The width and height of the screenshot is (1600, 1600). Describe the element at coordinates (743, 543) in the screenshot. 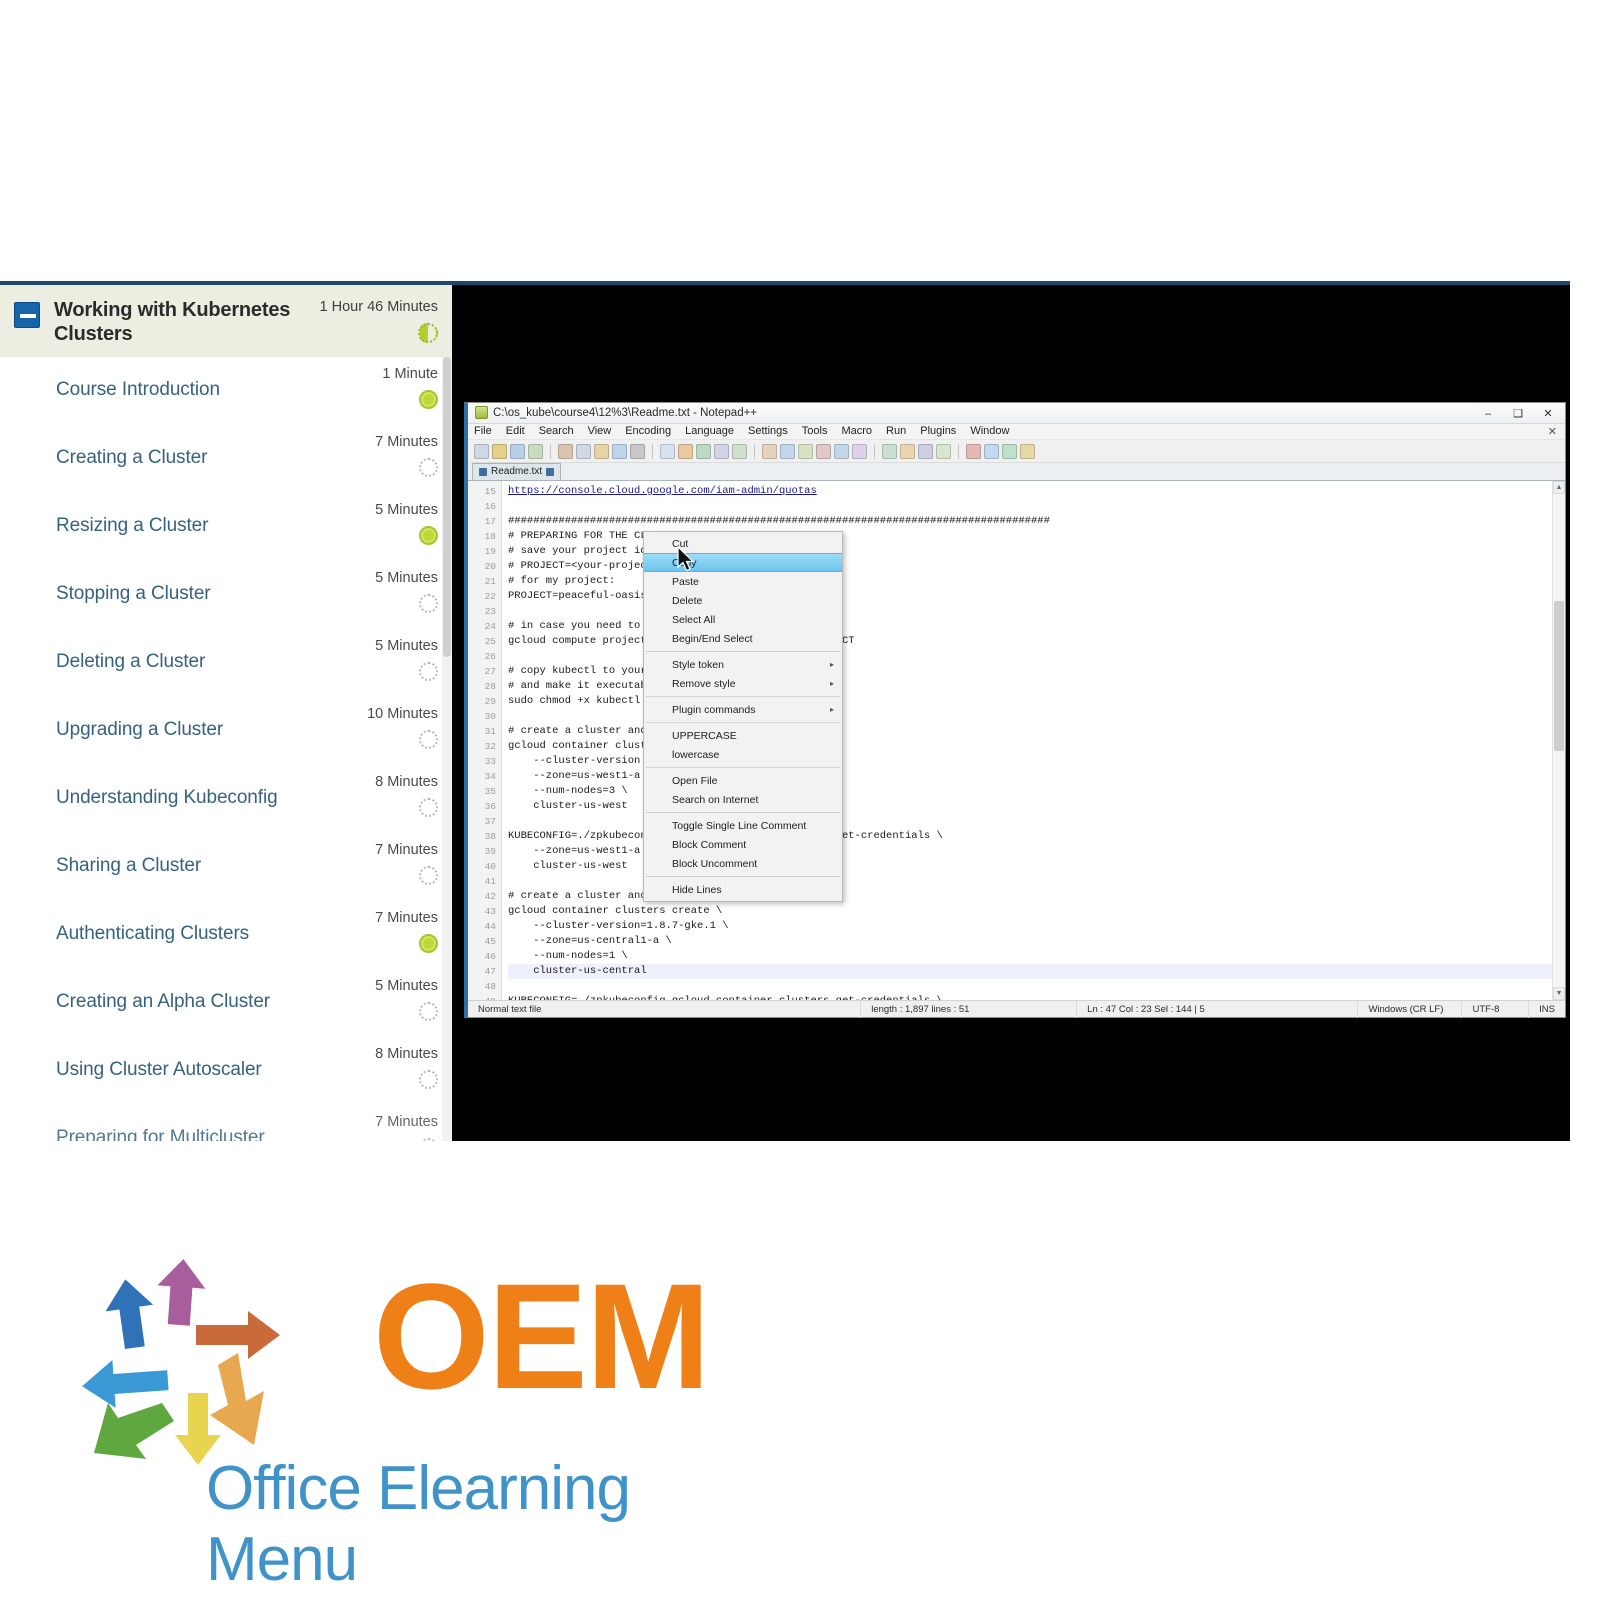

I see `context-menu-item-cut: Cut` at that location.